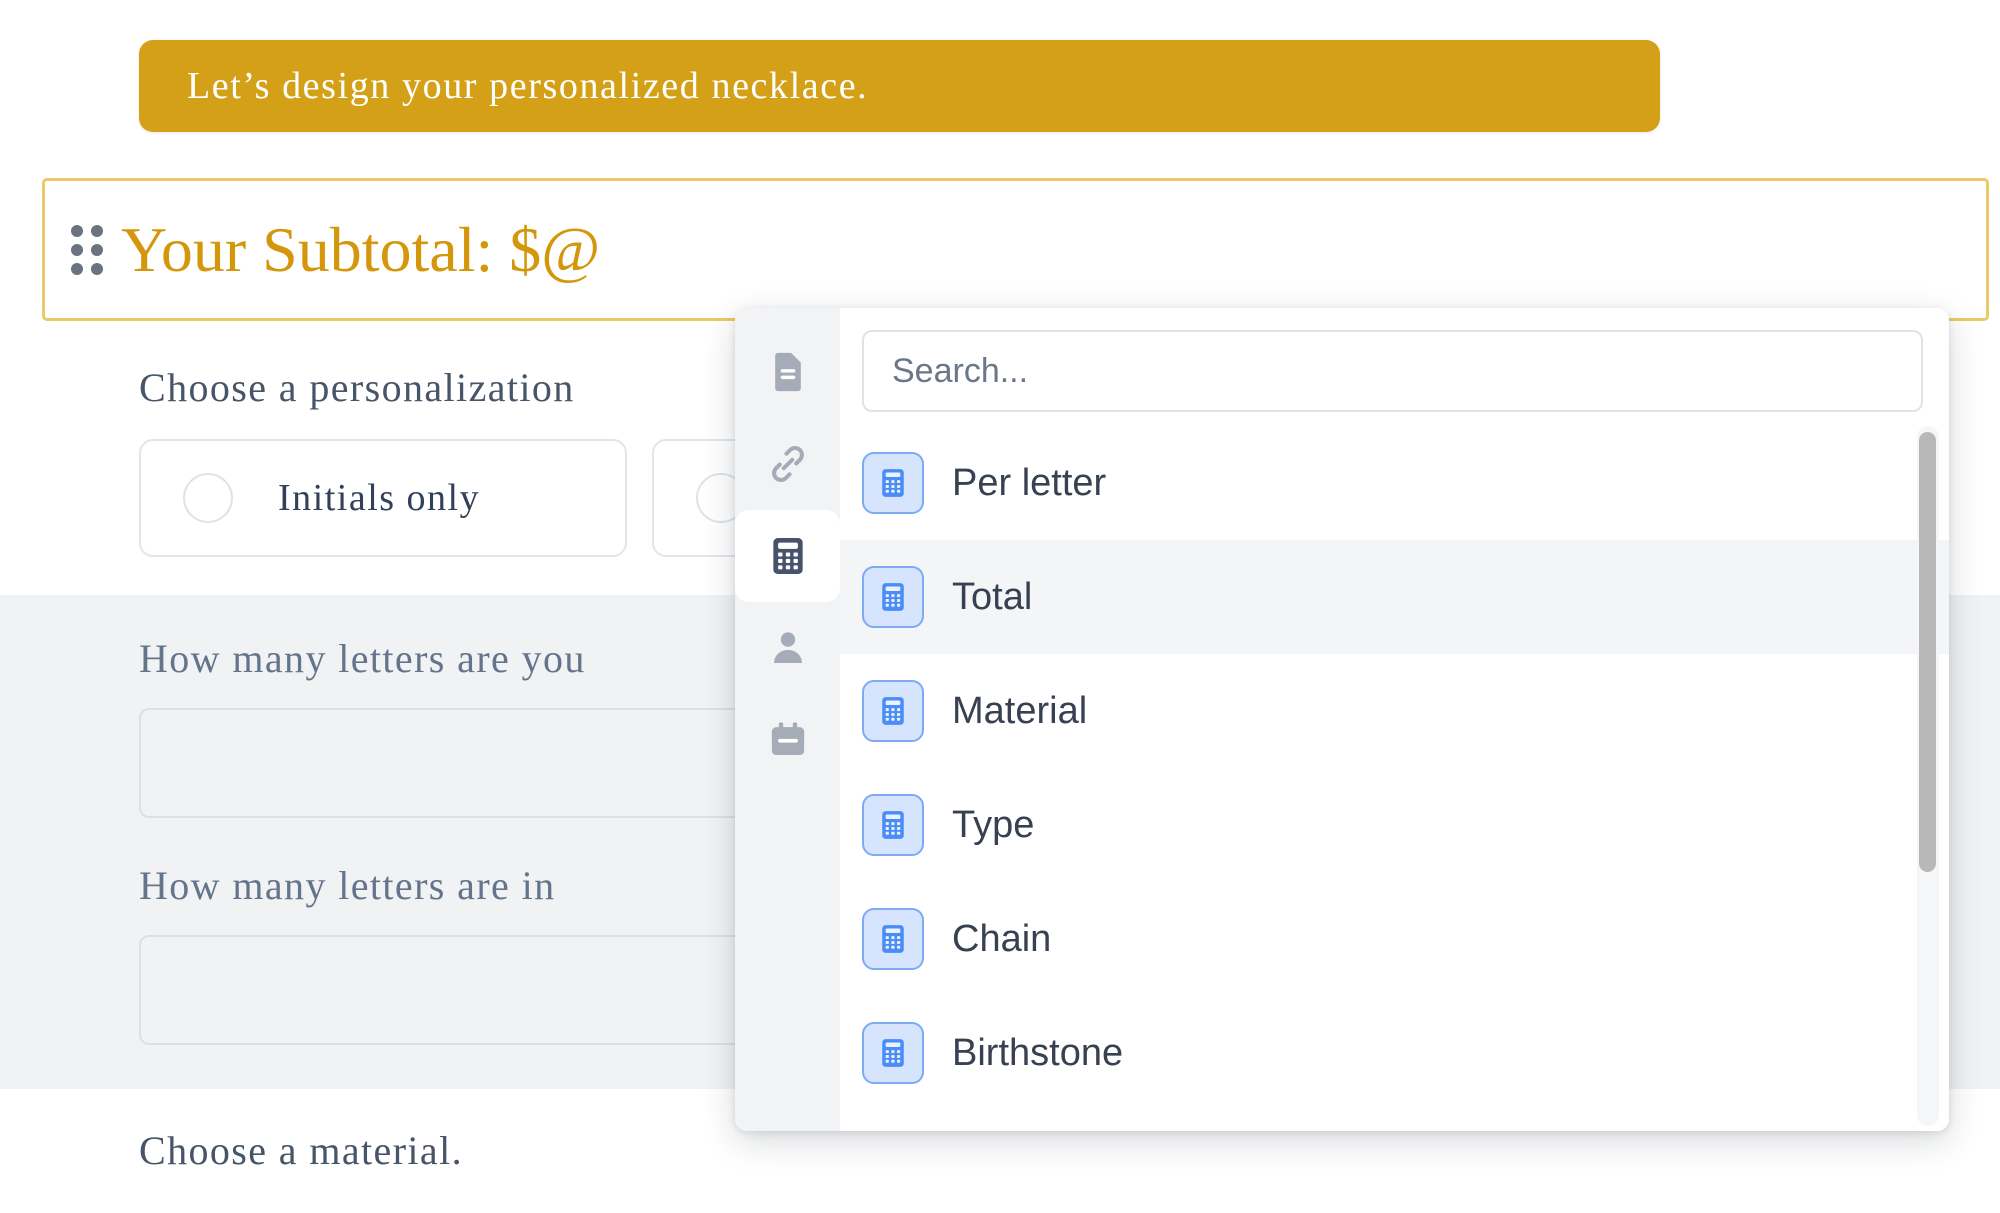 The width and height of the screenshot is (2000, 1213). What do you see at coordinates (1038, 1052) in the screenshot?
I see `list-item-label: Birthstone` at bounding box center [1038, 1052].